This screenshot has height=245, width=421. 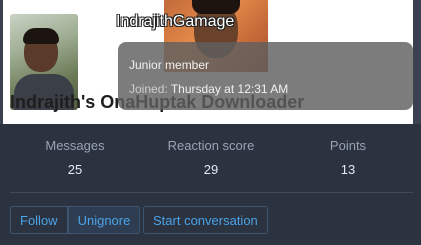 What do you see at coordinates (75, 145) in the screenshot?
I see `stat-label: Messages` at bounding box center [75, 145].